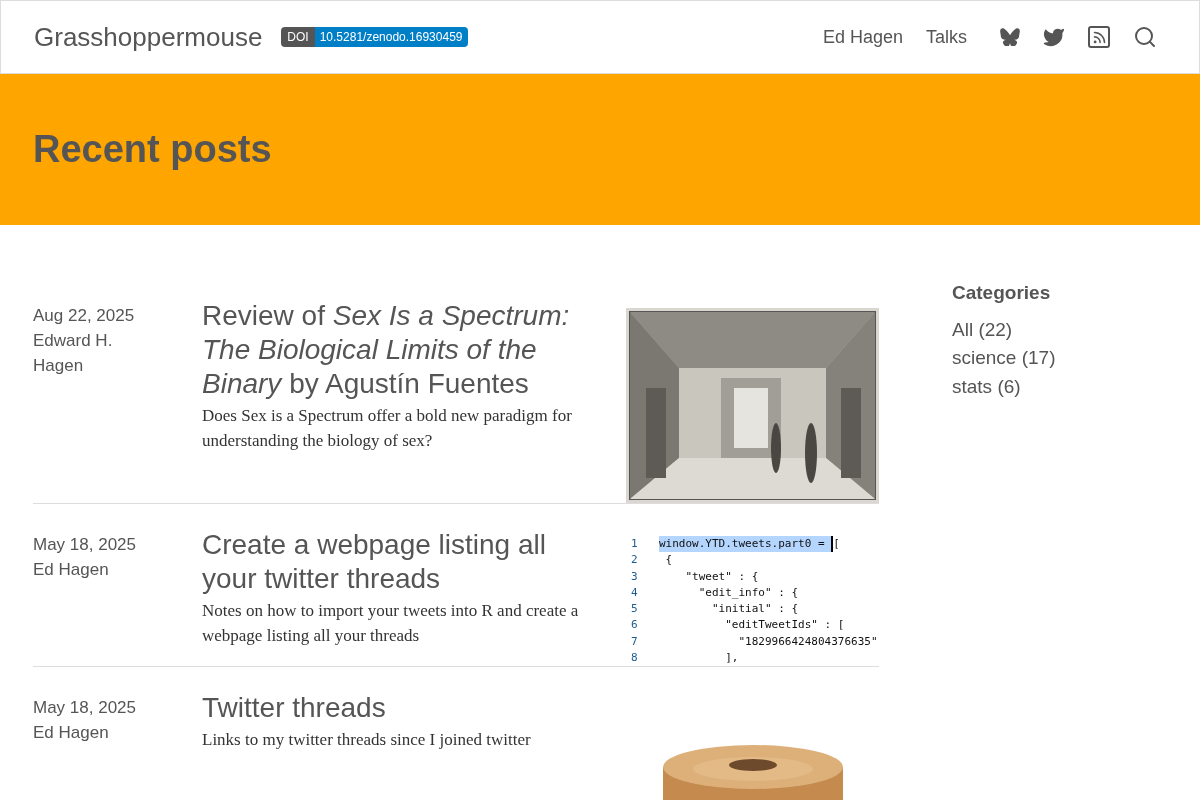 This screenshot has height=800, width=1200. Describe the element at coordinates (1010, 37) in the screenshot. I see `butterfly-icon` at that location.